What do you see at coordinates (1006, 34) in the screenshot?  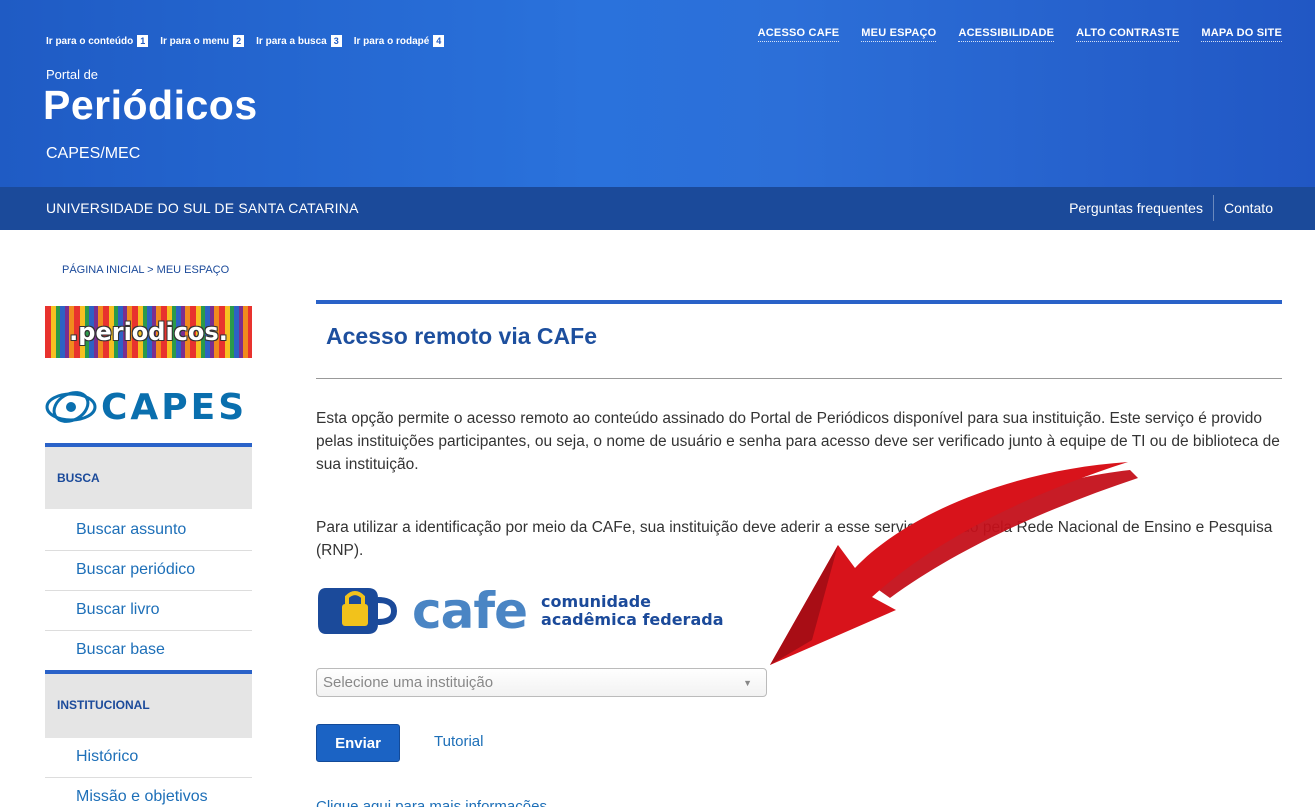 I see `nav-acessibilidade: ACESSIBILIDADE` at bounding box center [1006, 34].